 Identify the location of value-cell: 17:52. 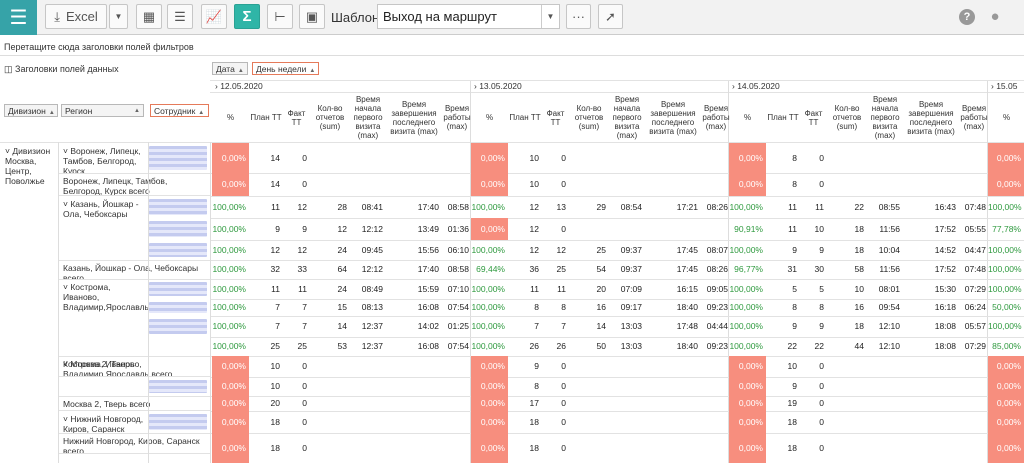
(945, 269).